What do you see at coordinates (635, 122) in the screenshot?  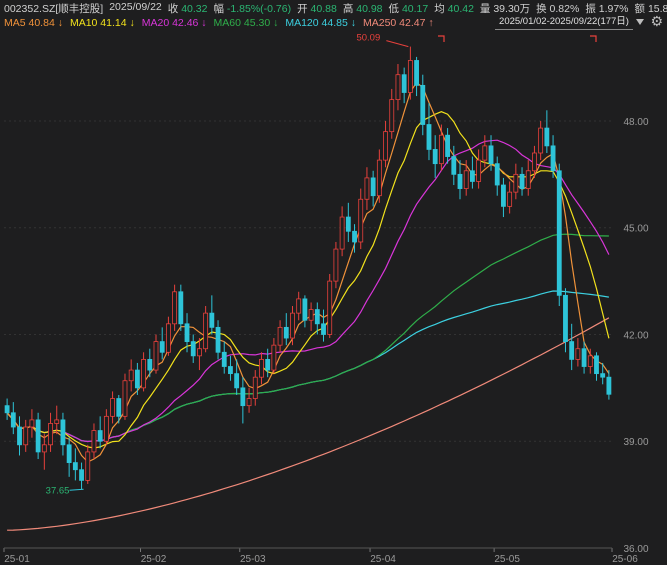 I see `y-tick-label: 48.00` at bounding box center [635, 122].